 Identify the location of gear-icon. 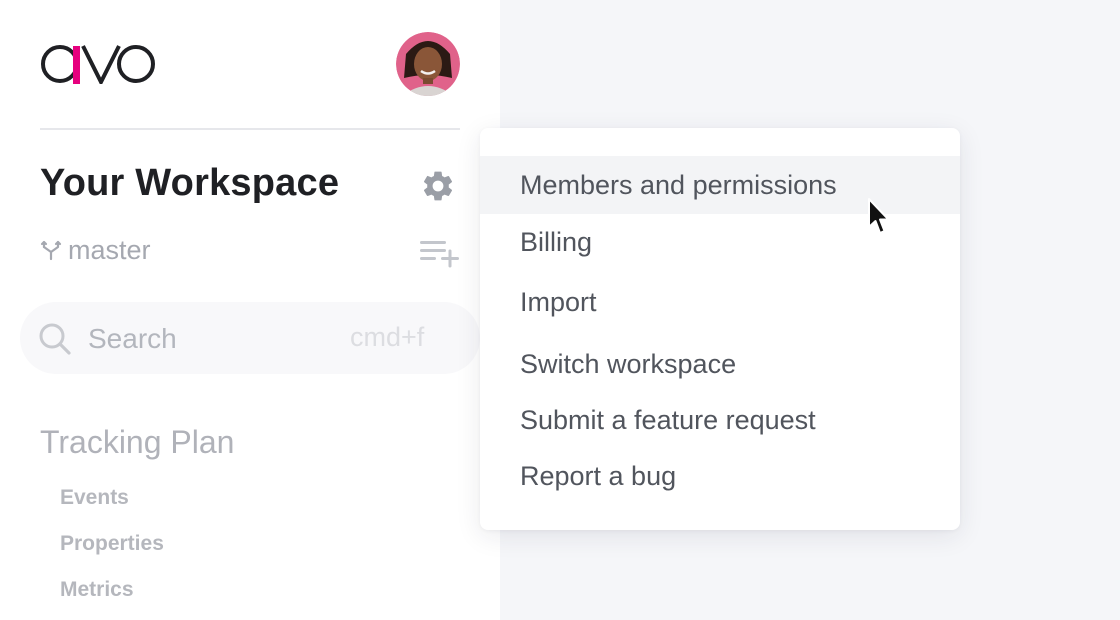
(438, 186).